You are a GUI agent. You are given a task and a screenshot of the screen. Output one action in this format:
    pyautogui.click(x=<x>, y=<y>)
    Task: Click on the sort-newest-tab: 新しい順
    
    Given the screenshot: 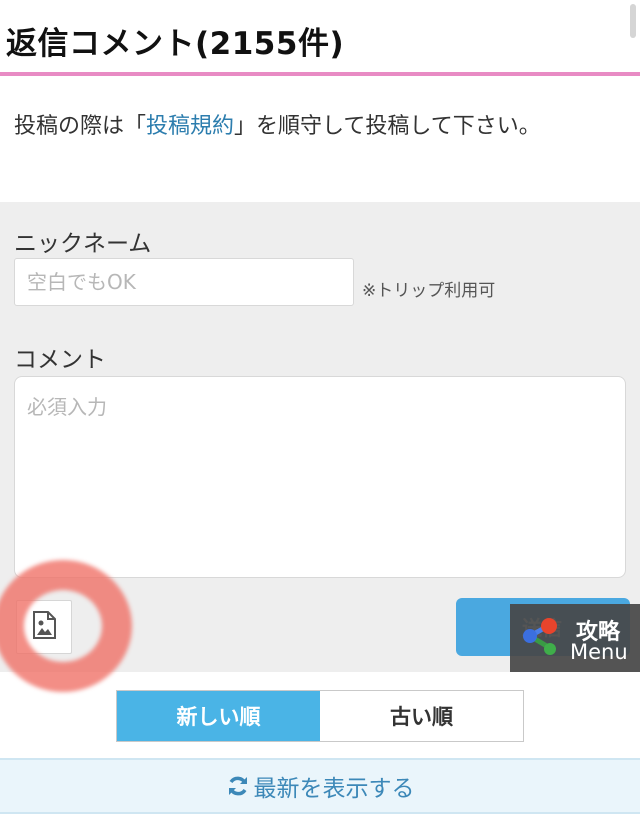 What is the action you would take?
    pyautogui.click(x=218, y=716)
    